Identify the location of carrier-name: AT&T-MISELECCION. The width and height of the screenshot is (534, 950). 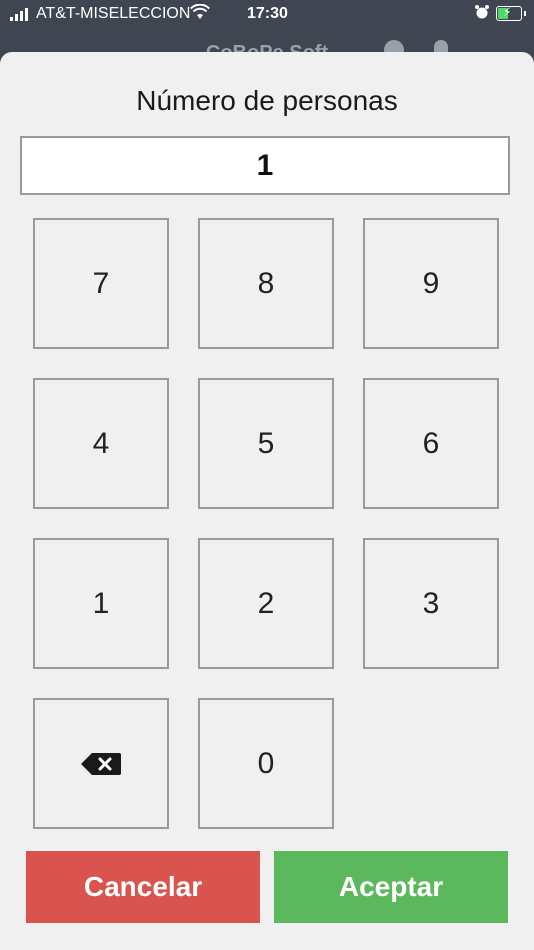
(113, 13).